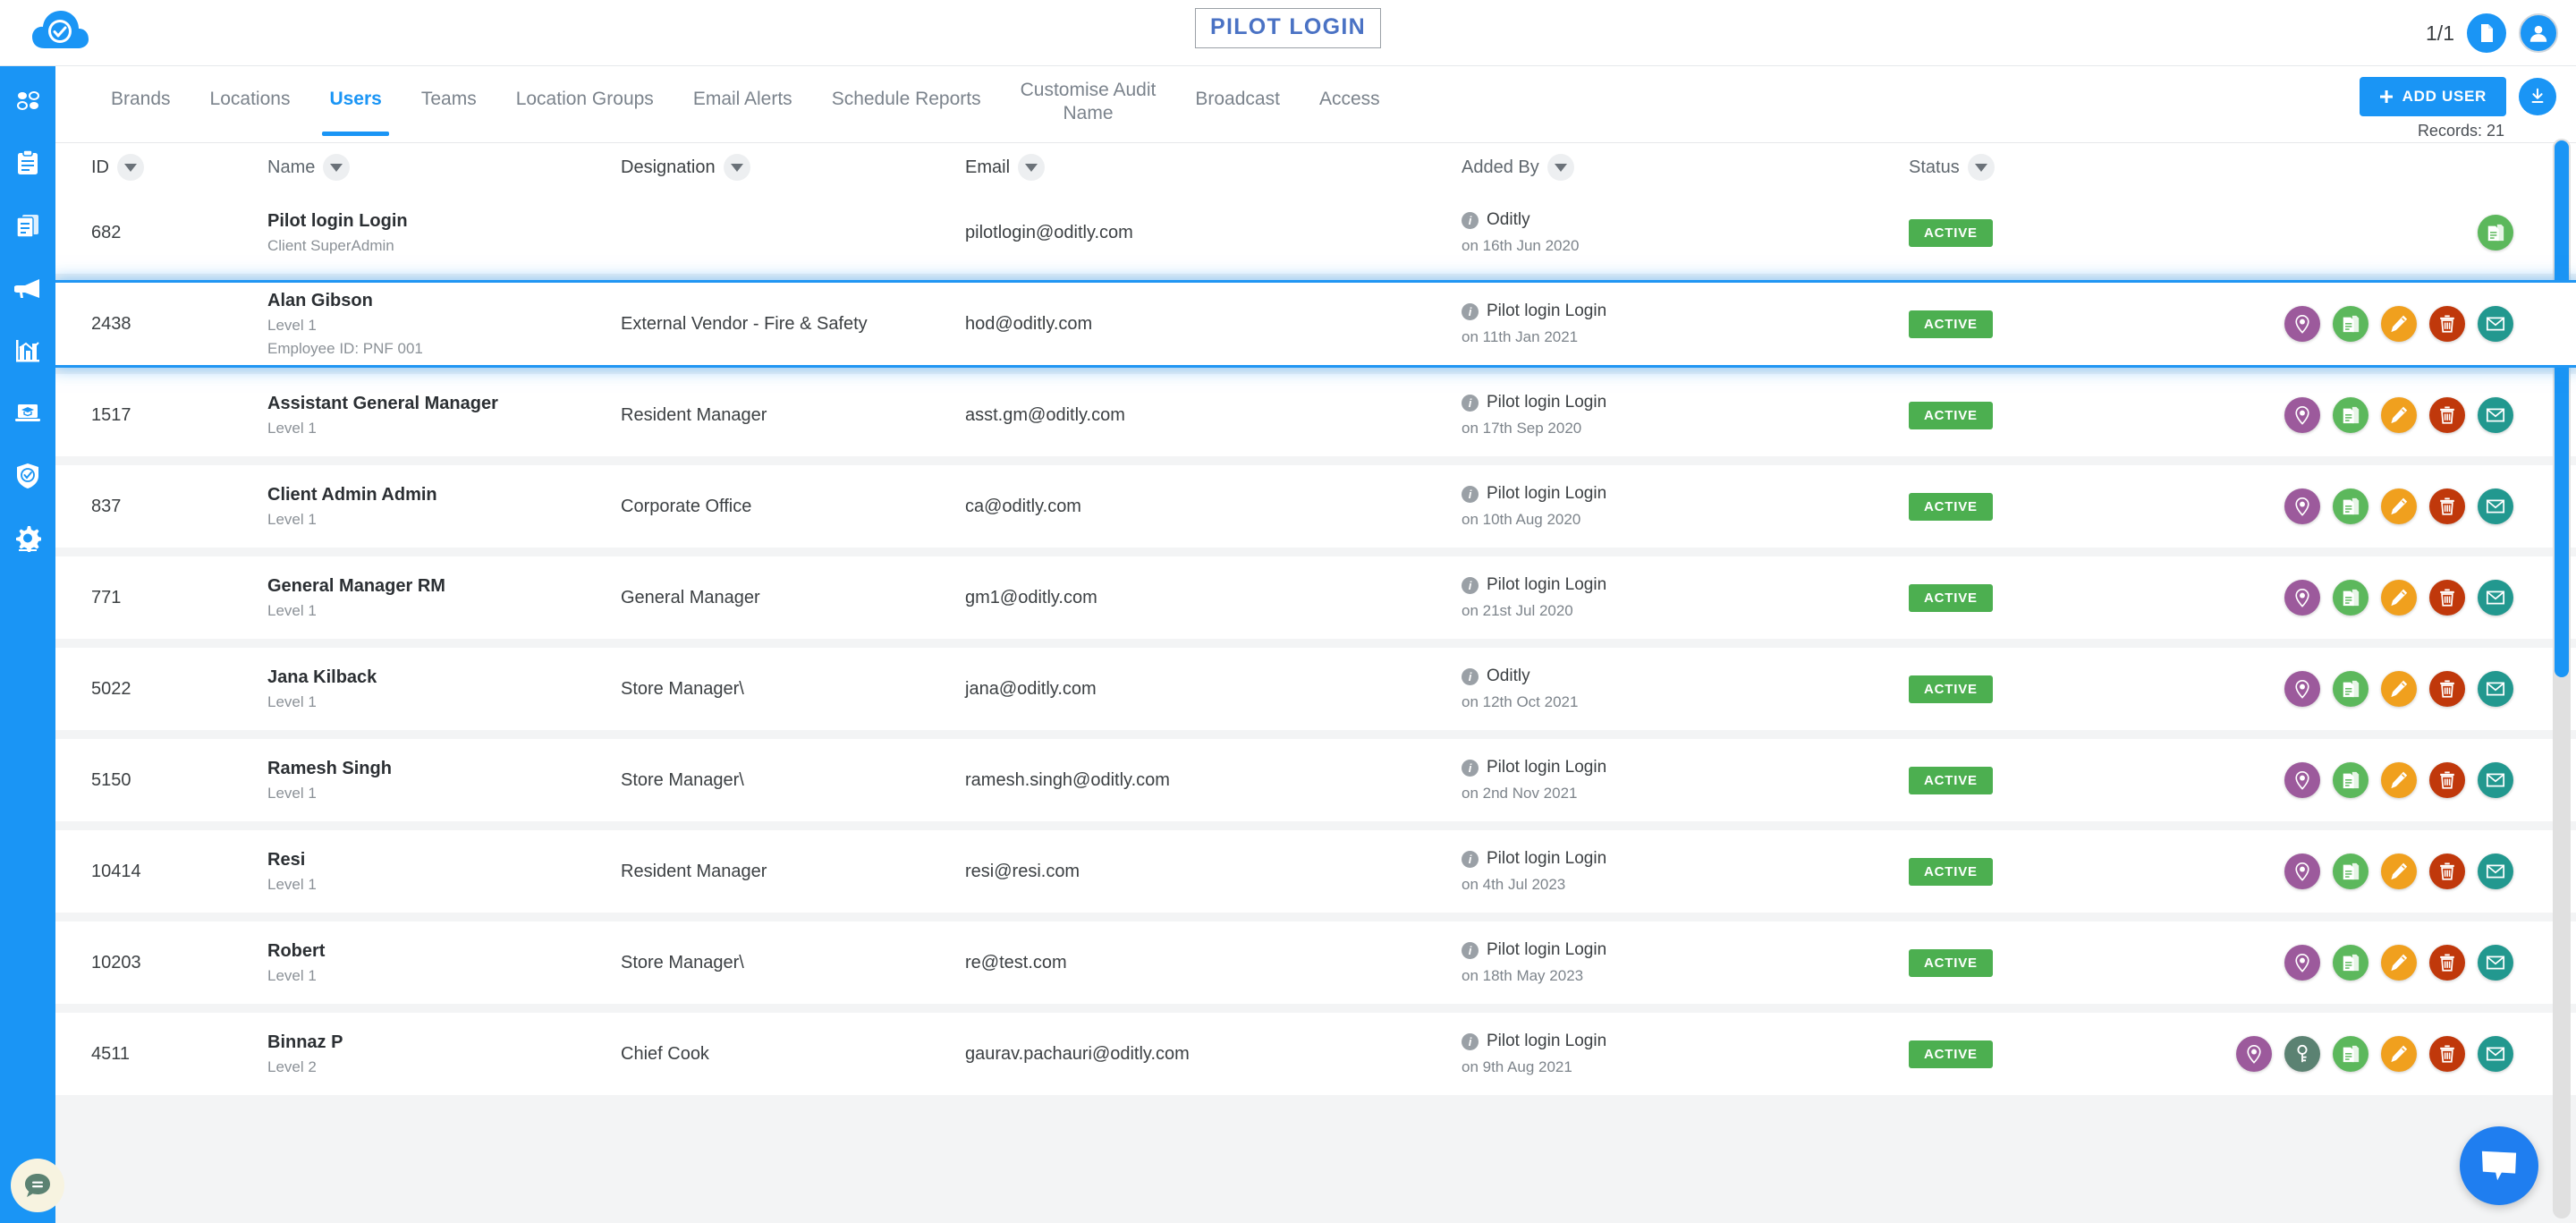 Image resolution: width=2576 pixels, height=1223 pixels. What do you see at coordinates (2537, 96) in the screenshot?
I see `download-icon` at bounding box center [2537, 96].